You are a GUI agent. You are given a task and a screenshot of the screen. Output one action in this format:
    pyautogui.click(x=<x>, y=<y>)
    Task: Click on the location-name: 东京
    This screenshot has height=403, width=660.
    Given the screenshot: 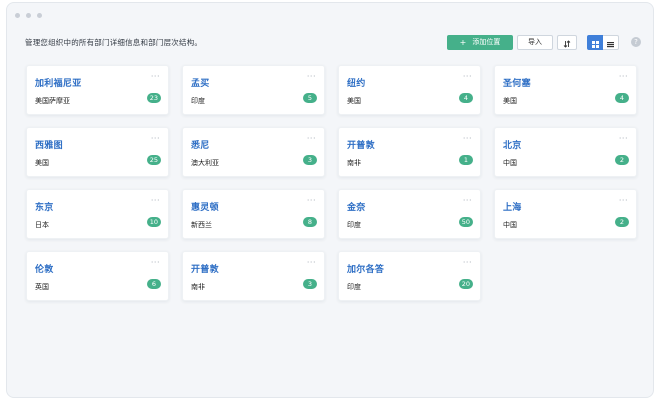 What is the action you would take?
    pyautogui.click(x=97, y=206)
    